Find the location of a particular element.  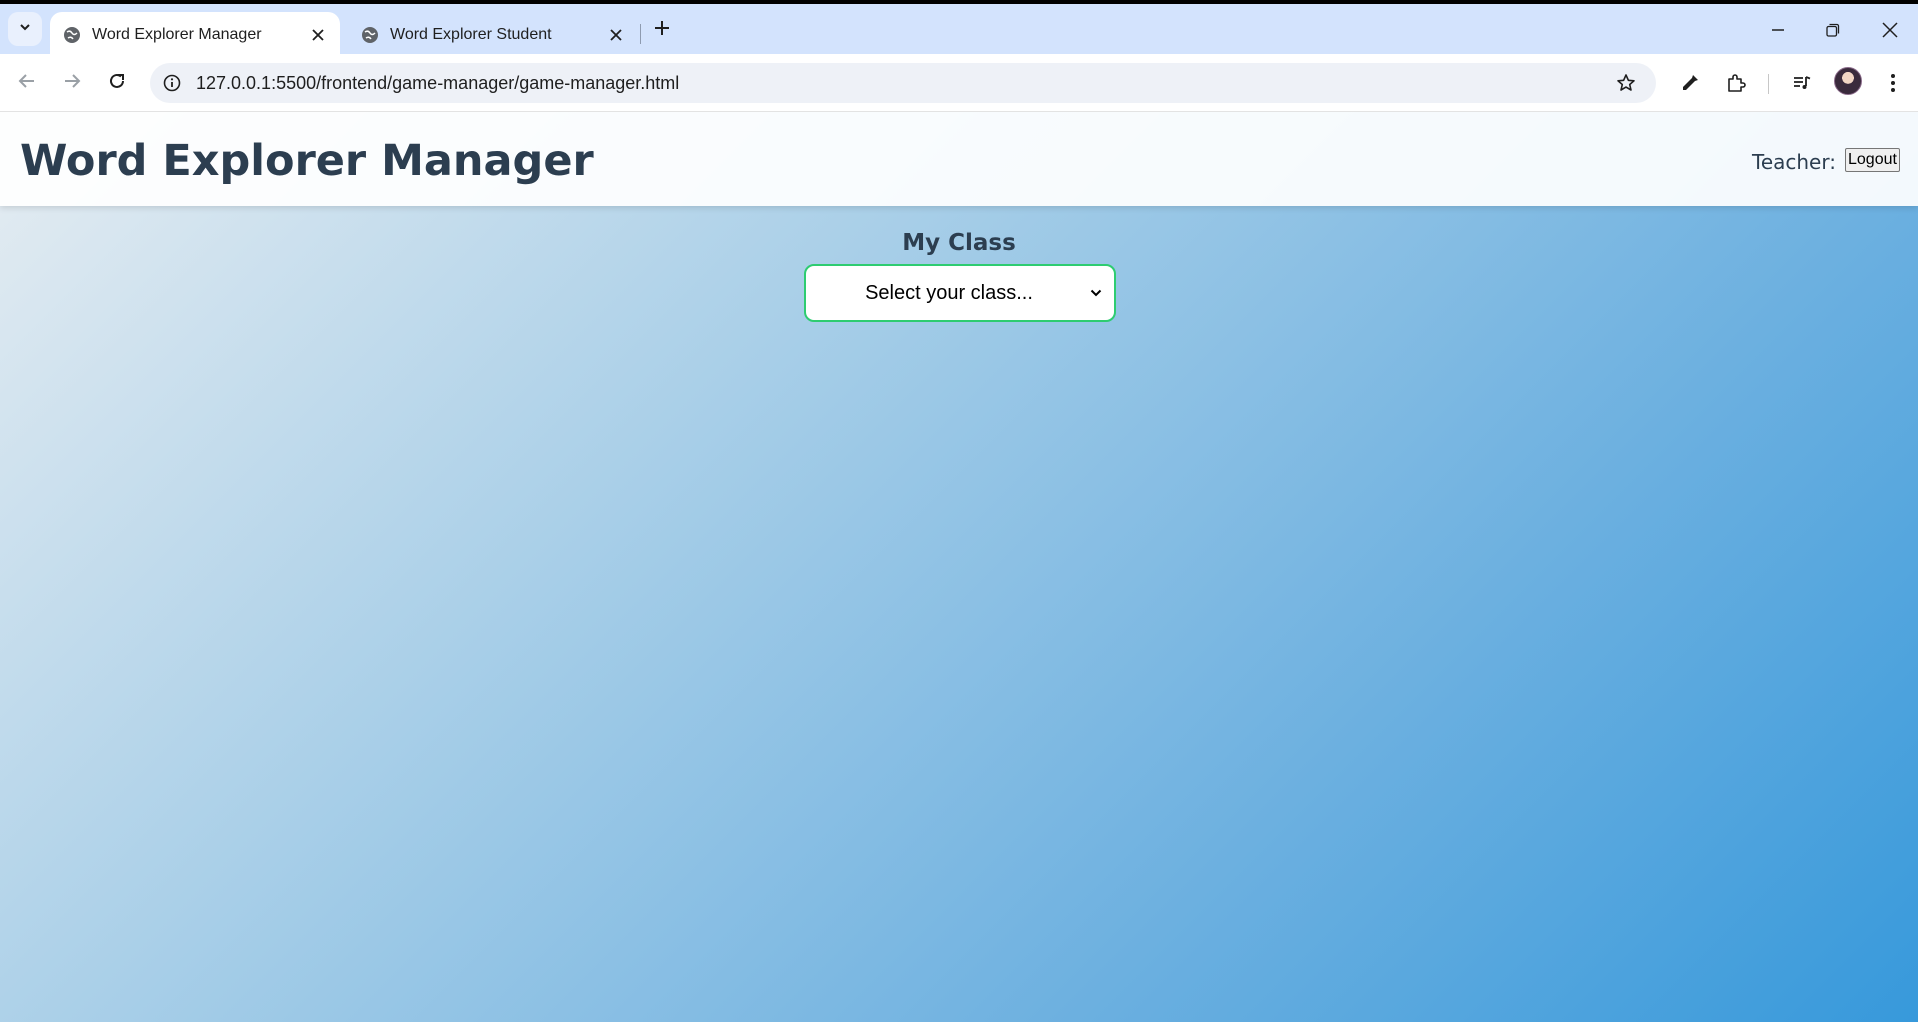

back-button is located at coordinates (27, 83).